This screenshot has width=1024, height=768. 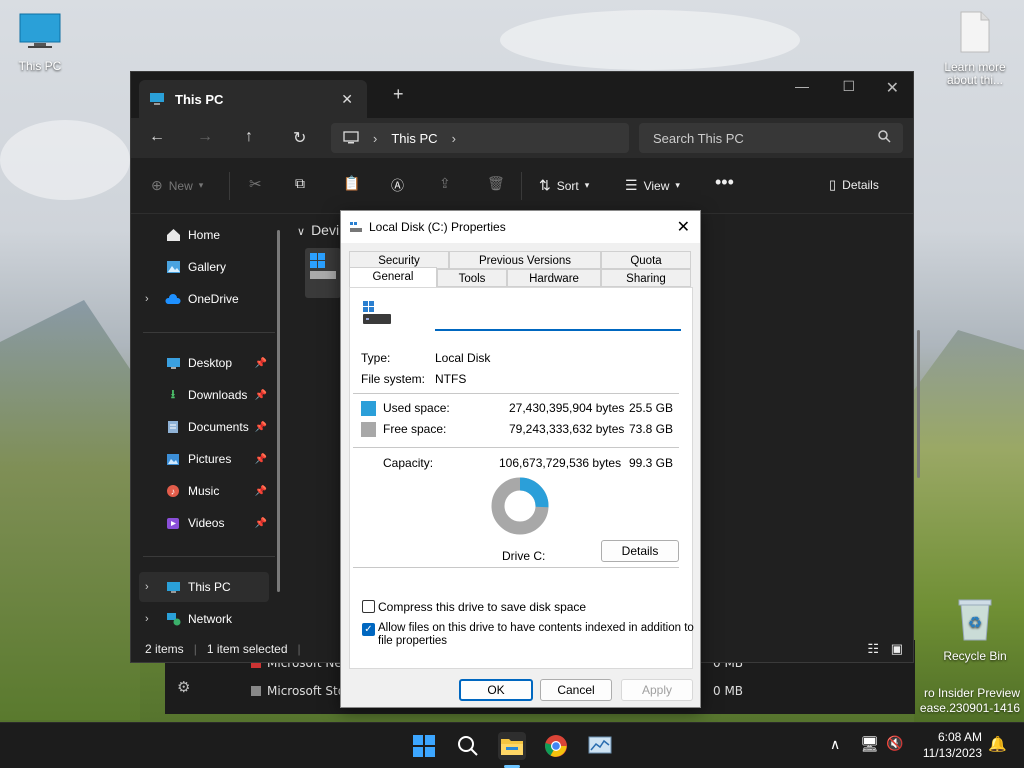 I want to click on tab-tools: Tools, so click(x=472, y=278).